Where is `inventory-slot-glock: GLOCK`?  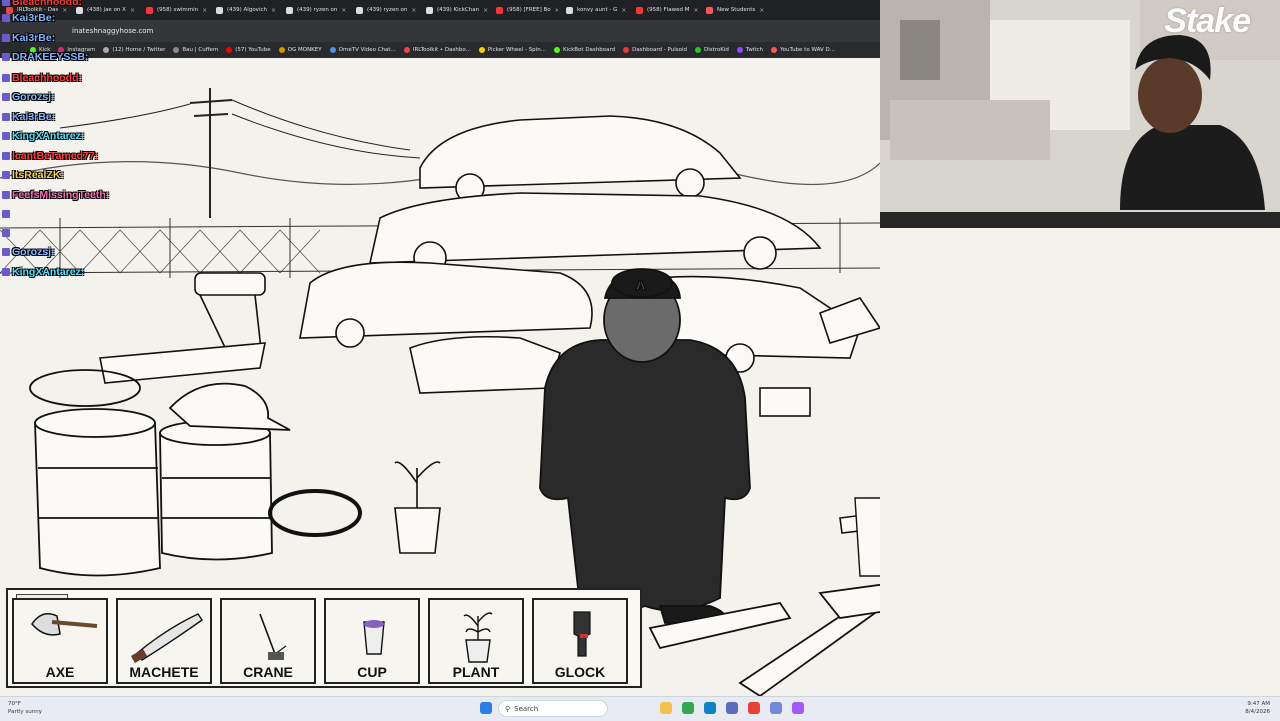
inventory-slot-glock: GLOCK is located at coordinates (580, 641).